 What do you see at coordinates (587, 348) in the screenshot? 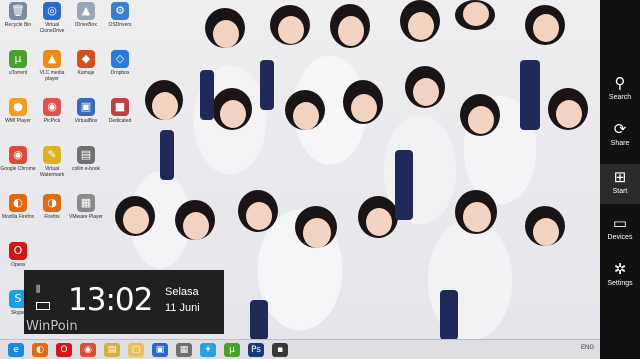
I see `tray-language: ENG` at bounding box center [587, 348].